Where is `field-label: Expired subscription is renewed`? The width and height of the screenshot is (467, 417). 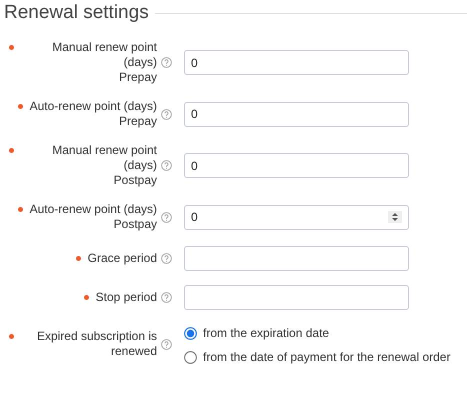 field-label: Expired subscription is renewed is located at coordinates (96, 344).